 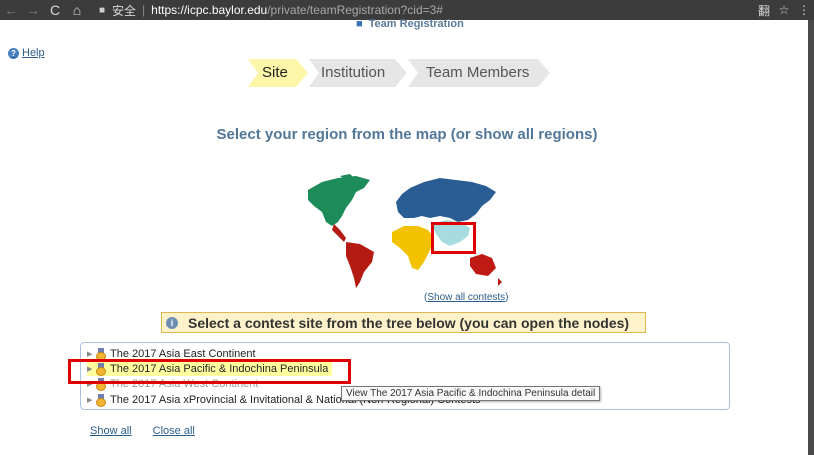 What do you see at coordinates (446, 200) in the screenshot?
I see `map-region-europe-asia` at bounding box center [446, 200].